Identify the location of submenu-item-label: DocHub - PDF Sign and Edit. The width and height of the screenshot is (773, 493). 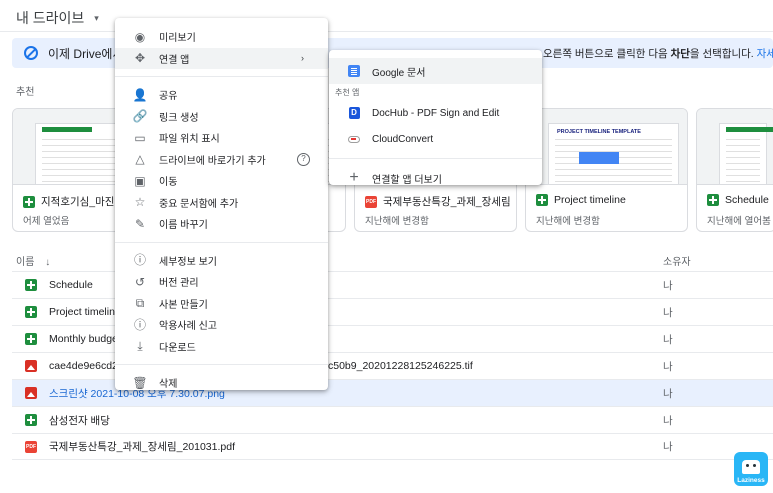
(436, 113).